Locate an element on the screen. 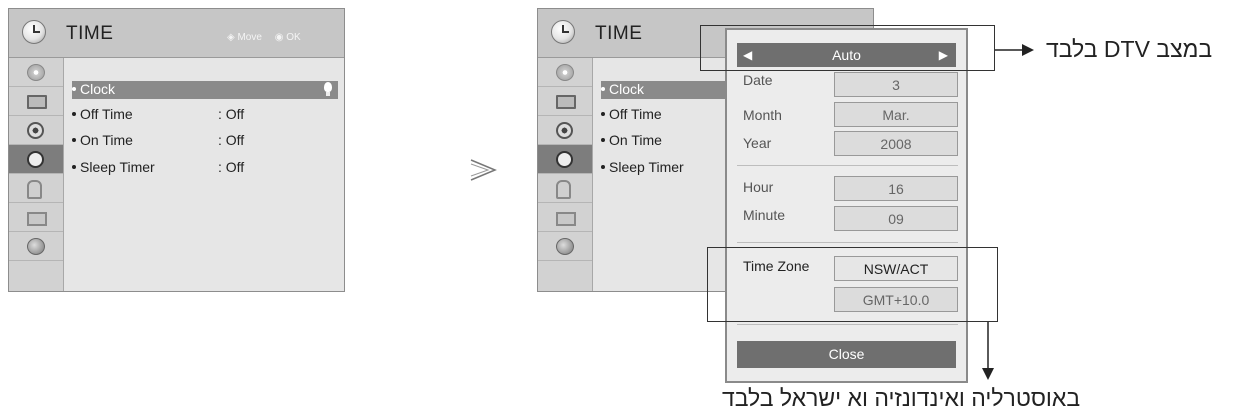 This screenshot has width=1237, height=416. dtv-arrowhead-icon is located at coordinates (1028, 50).